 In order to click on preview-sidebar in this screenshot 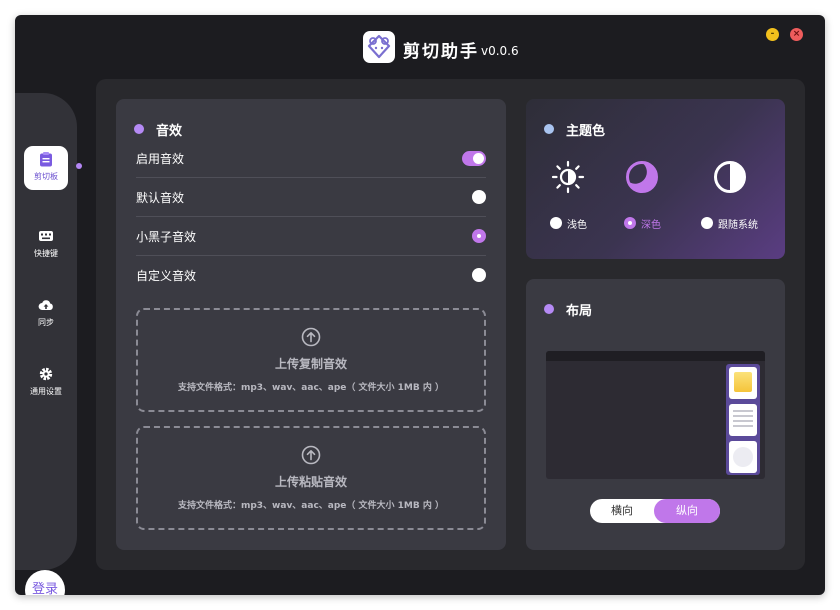, I will do `click(743, 419)`.